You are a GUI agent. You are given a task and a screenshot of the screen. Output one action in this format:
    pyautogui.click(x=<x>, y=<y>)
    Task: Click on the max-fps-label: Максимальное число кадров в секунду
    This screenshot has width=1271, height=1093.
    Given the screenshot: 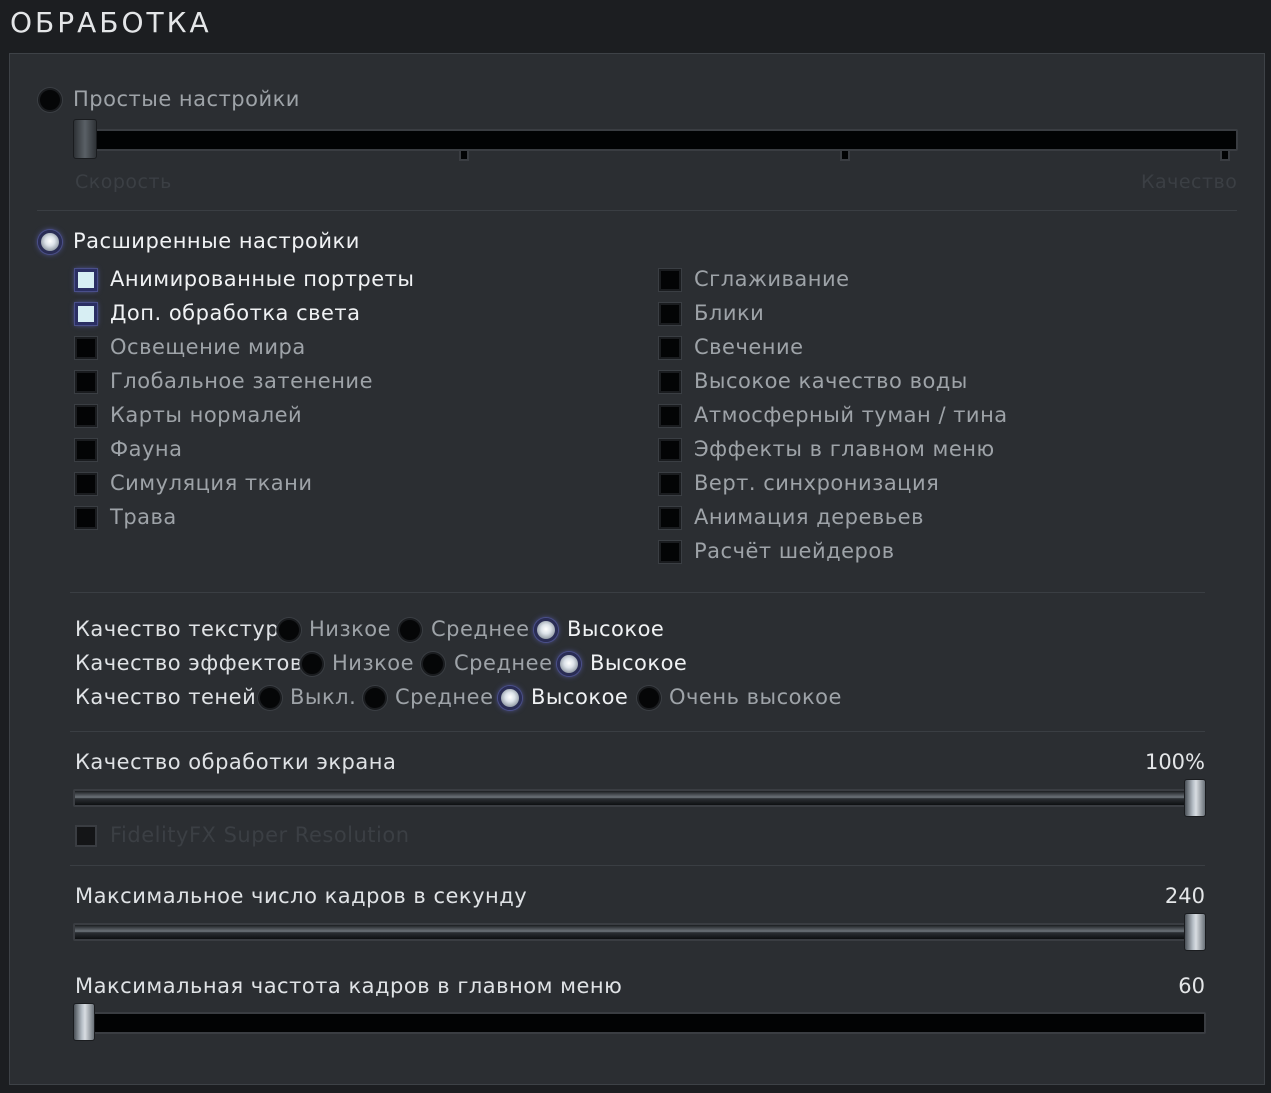 What is the action you would take?
    pyautogui.click(x=301, y=896)
    